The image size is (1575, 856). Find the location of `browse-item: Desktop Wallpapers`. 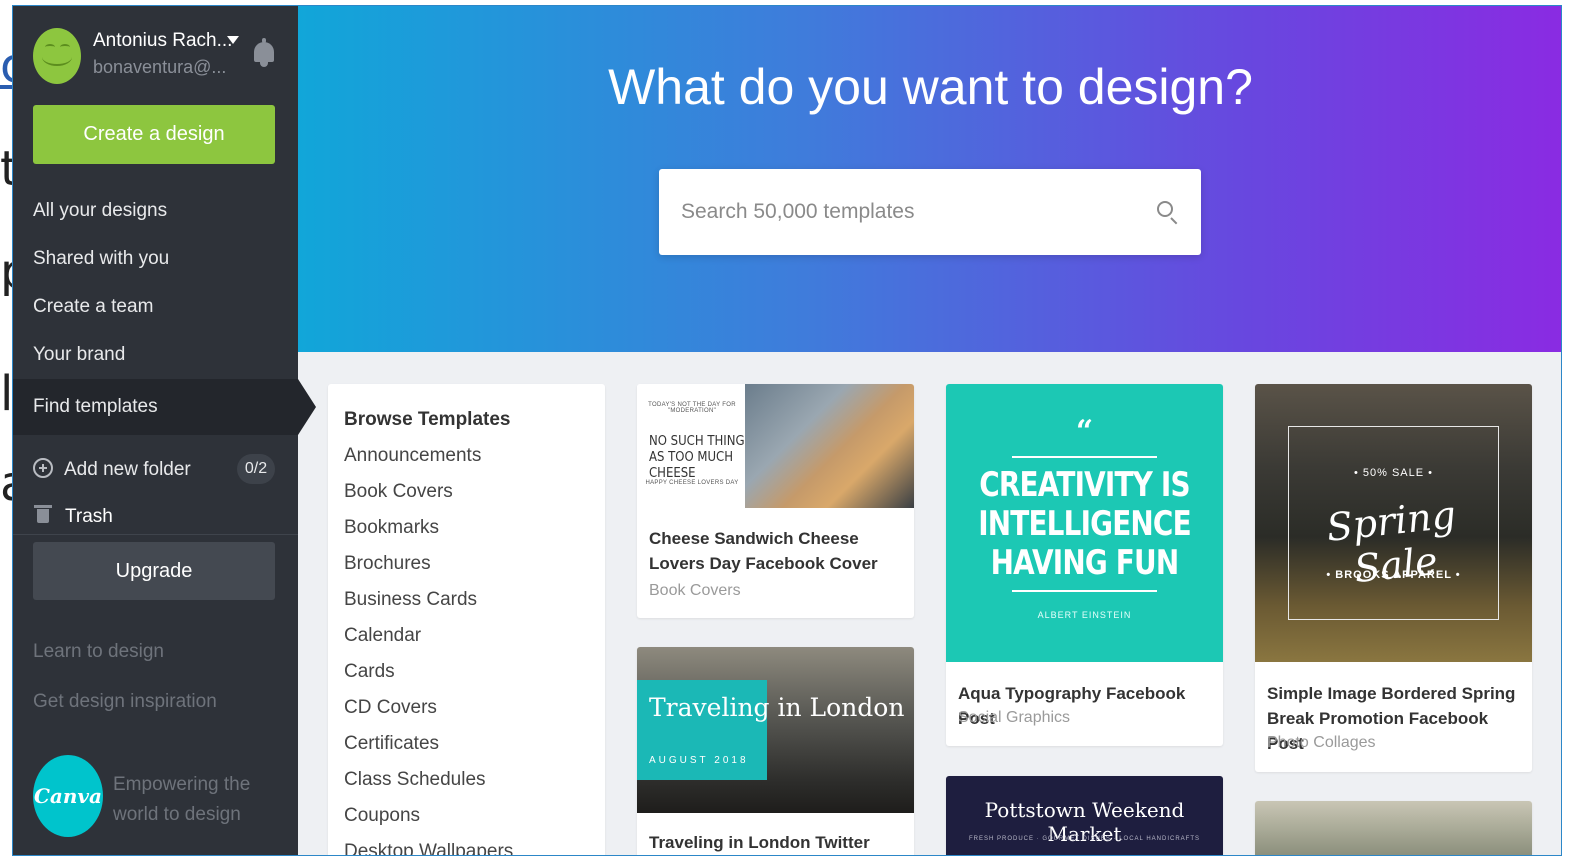

browse-item: Desktop Wallpapers is located at coordinates (428, 847).